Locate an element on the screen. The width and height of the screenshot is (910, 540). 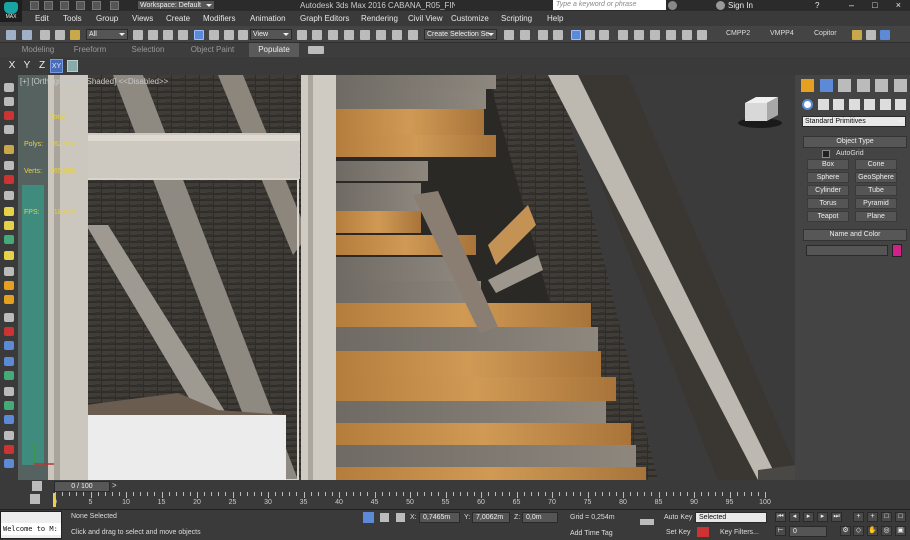
reference-coordinate-dropdown: View is located at coordinates (271, 34).